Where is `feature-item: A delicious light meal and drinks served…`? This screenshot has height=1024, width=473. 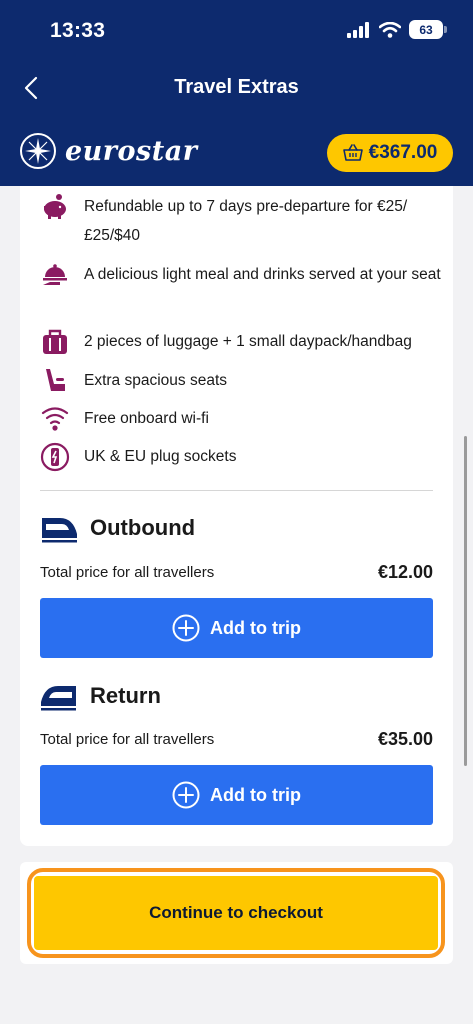
feature-item: A delicious light meal and drinks served… is located at coordinates (242, 275).